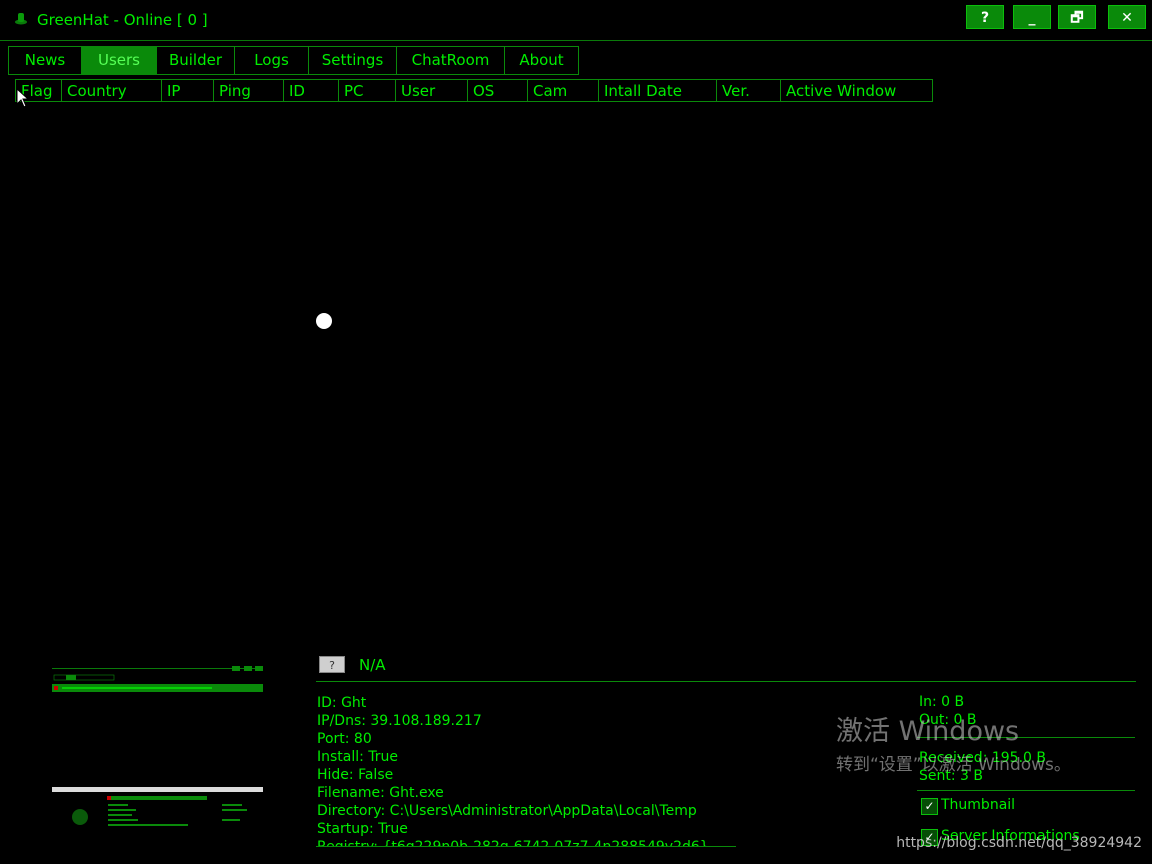 This screenshot has width=1152, height=864. I want to click on info-ip: IP/Dns: 39.108.189.217, so click(399, 721).